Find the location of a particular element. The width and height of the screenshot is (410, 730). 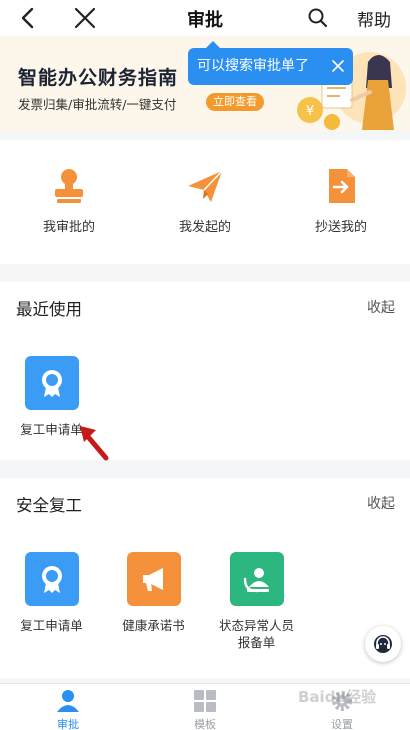

app-abnormal-status-report: 状态异常人员报备单 is located at coordinates (256, 601).